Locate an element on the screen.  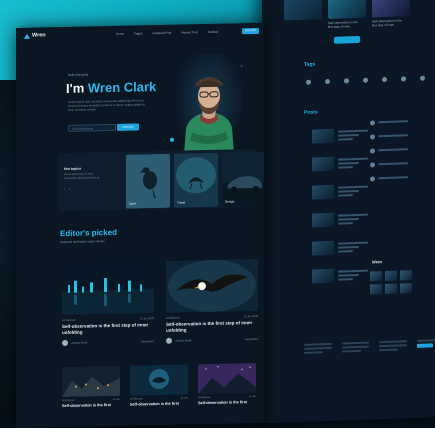
share-icon: ⊹ is located at coordinates (241, 65).